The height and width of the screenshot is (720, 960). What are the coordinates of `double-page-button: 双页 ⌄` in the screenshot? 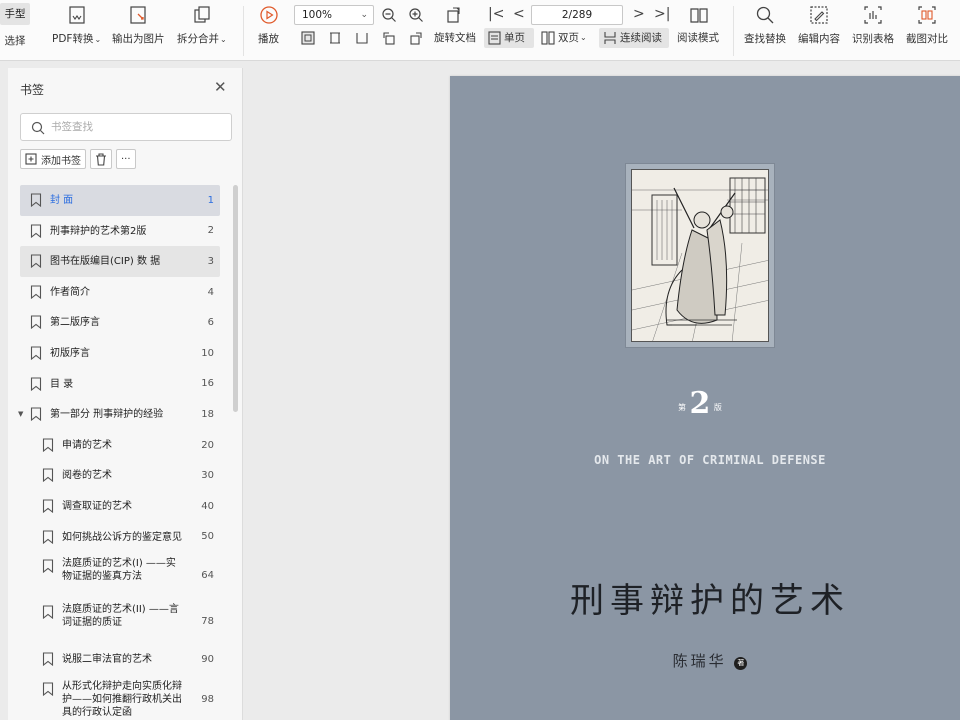 It's located at (564, 37).